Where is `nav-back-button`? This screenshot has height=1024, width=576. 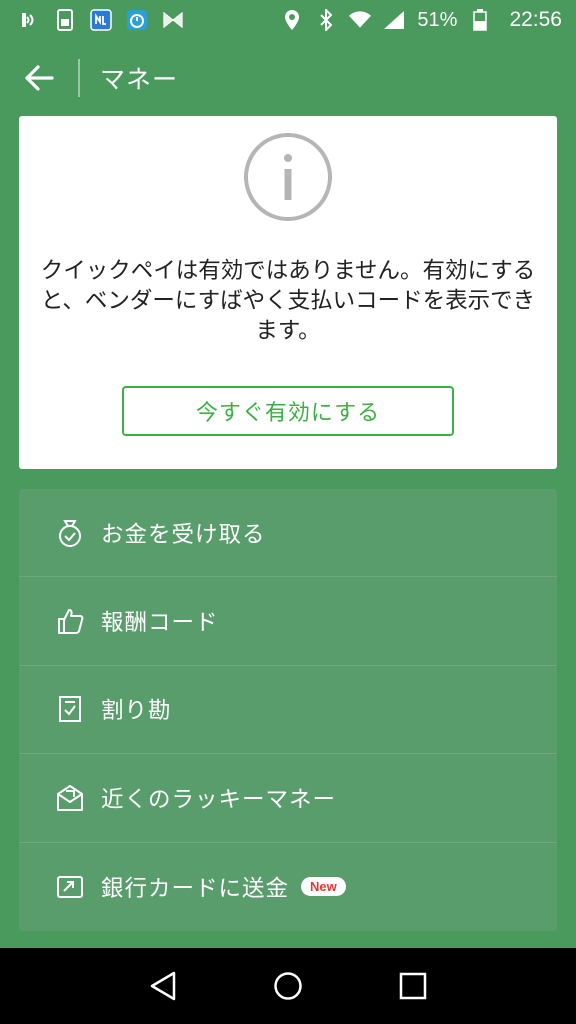 nav-back-button is located at coordinates (163, 986).